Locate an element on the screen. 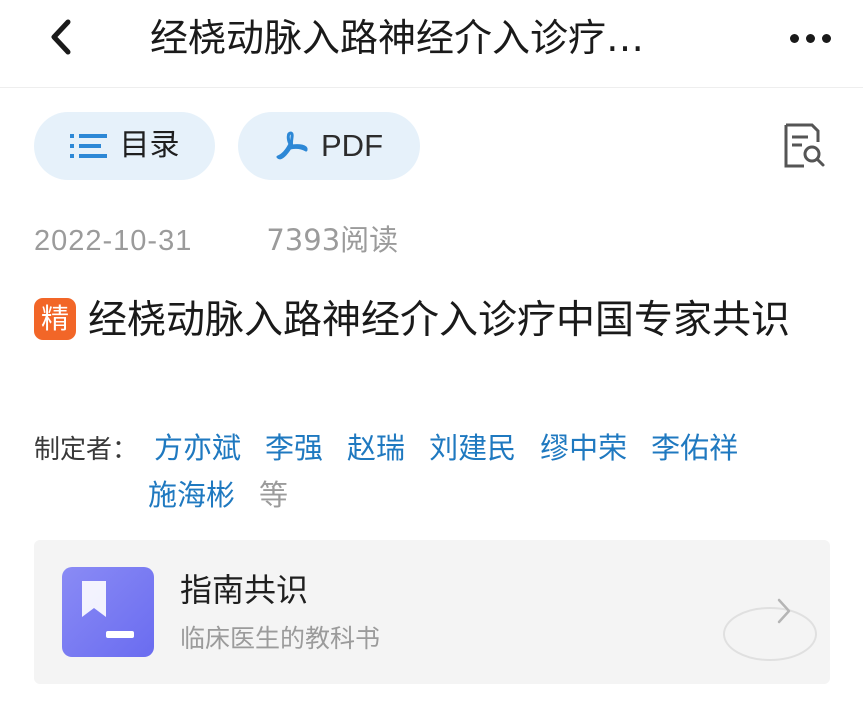 This screenshot has height=705, width=863. more-options-button is located at coordinates (810, 38).